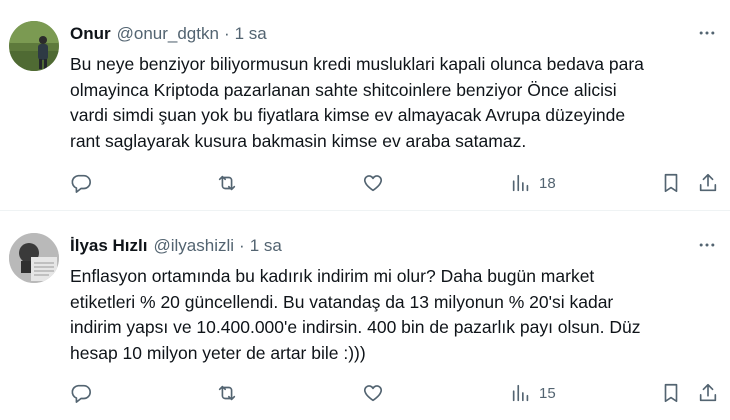  What do you see at coordinates (547, 183) in the screenshot?
I see `views-count: 18` at bounding box center [547, 183].